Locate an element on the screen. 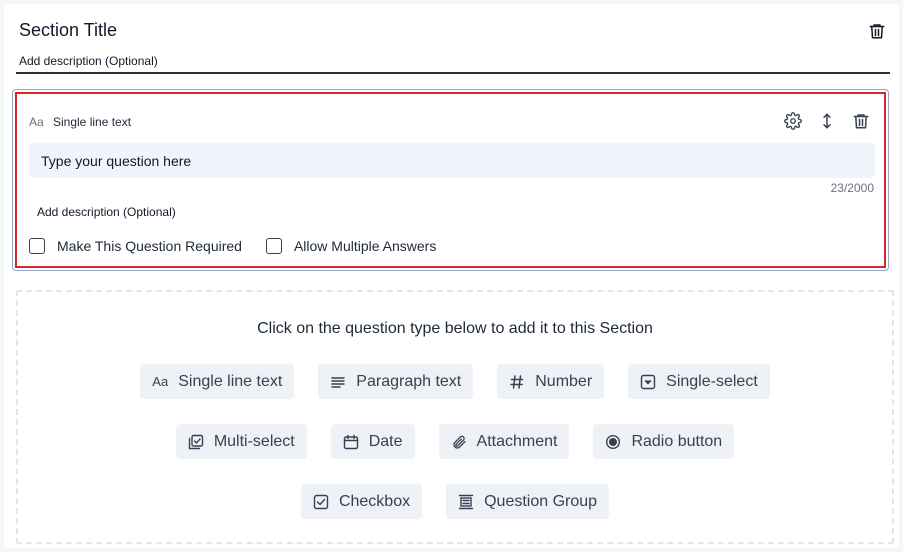  multiple-answers-checkbox is located at coordinates (273, 246).